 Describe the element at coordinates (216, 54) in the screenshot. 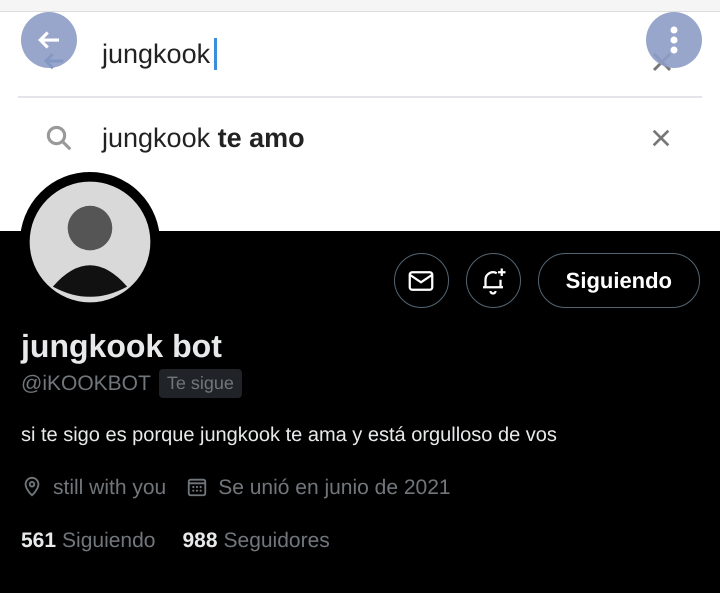

I see `text-cursor` at that location.